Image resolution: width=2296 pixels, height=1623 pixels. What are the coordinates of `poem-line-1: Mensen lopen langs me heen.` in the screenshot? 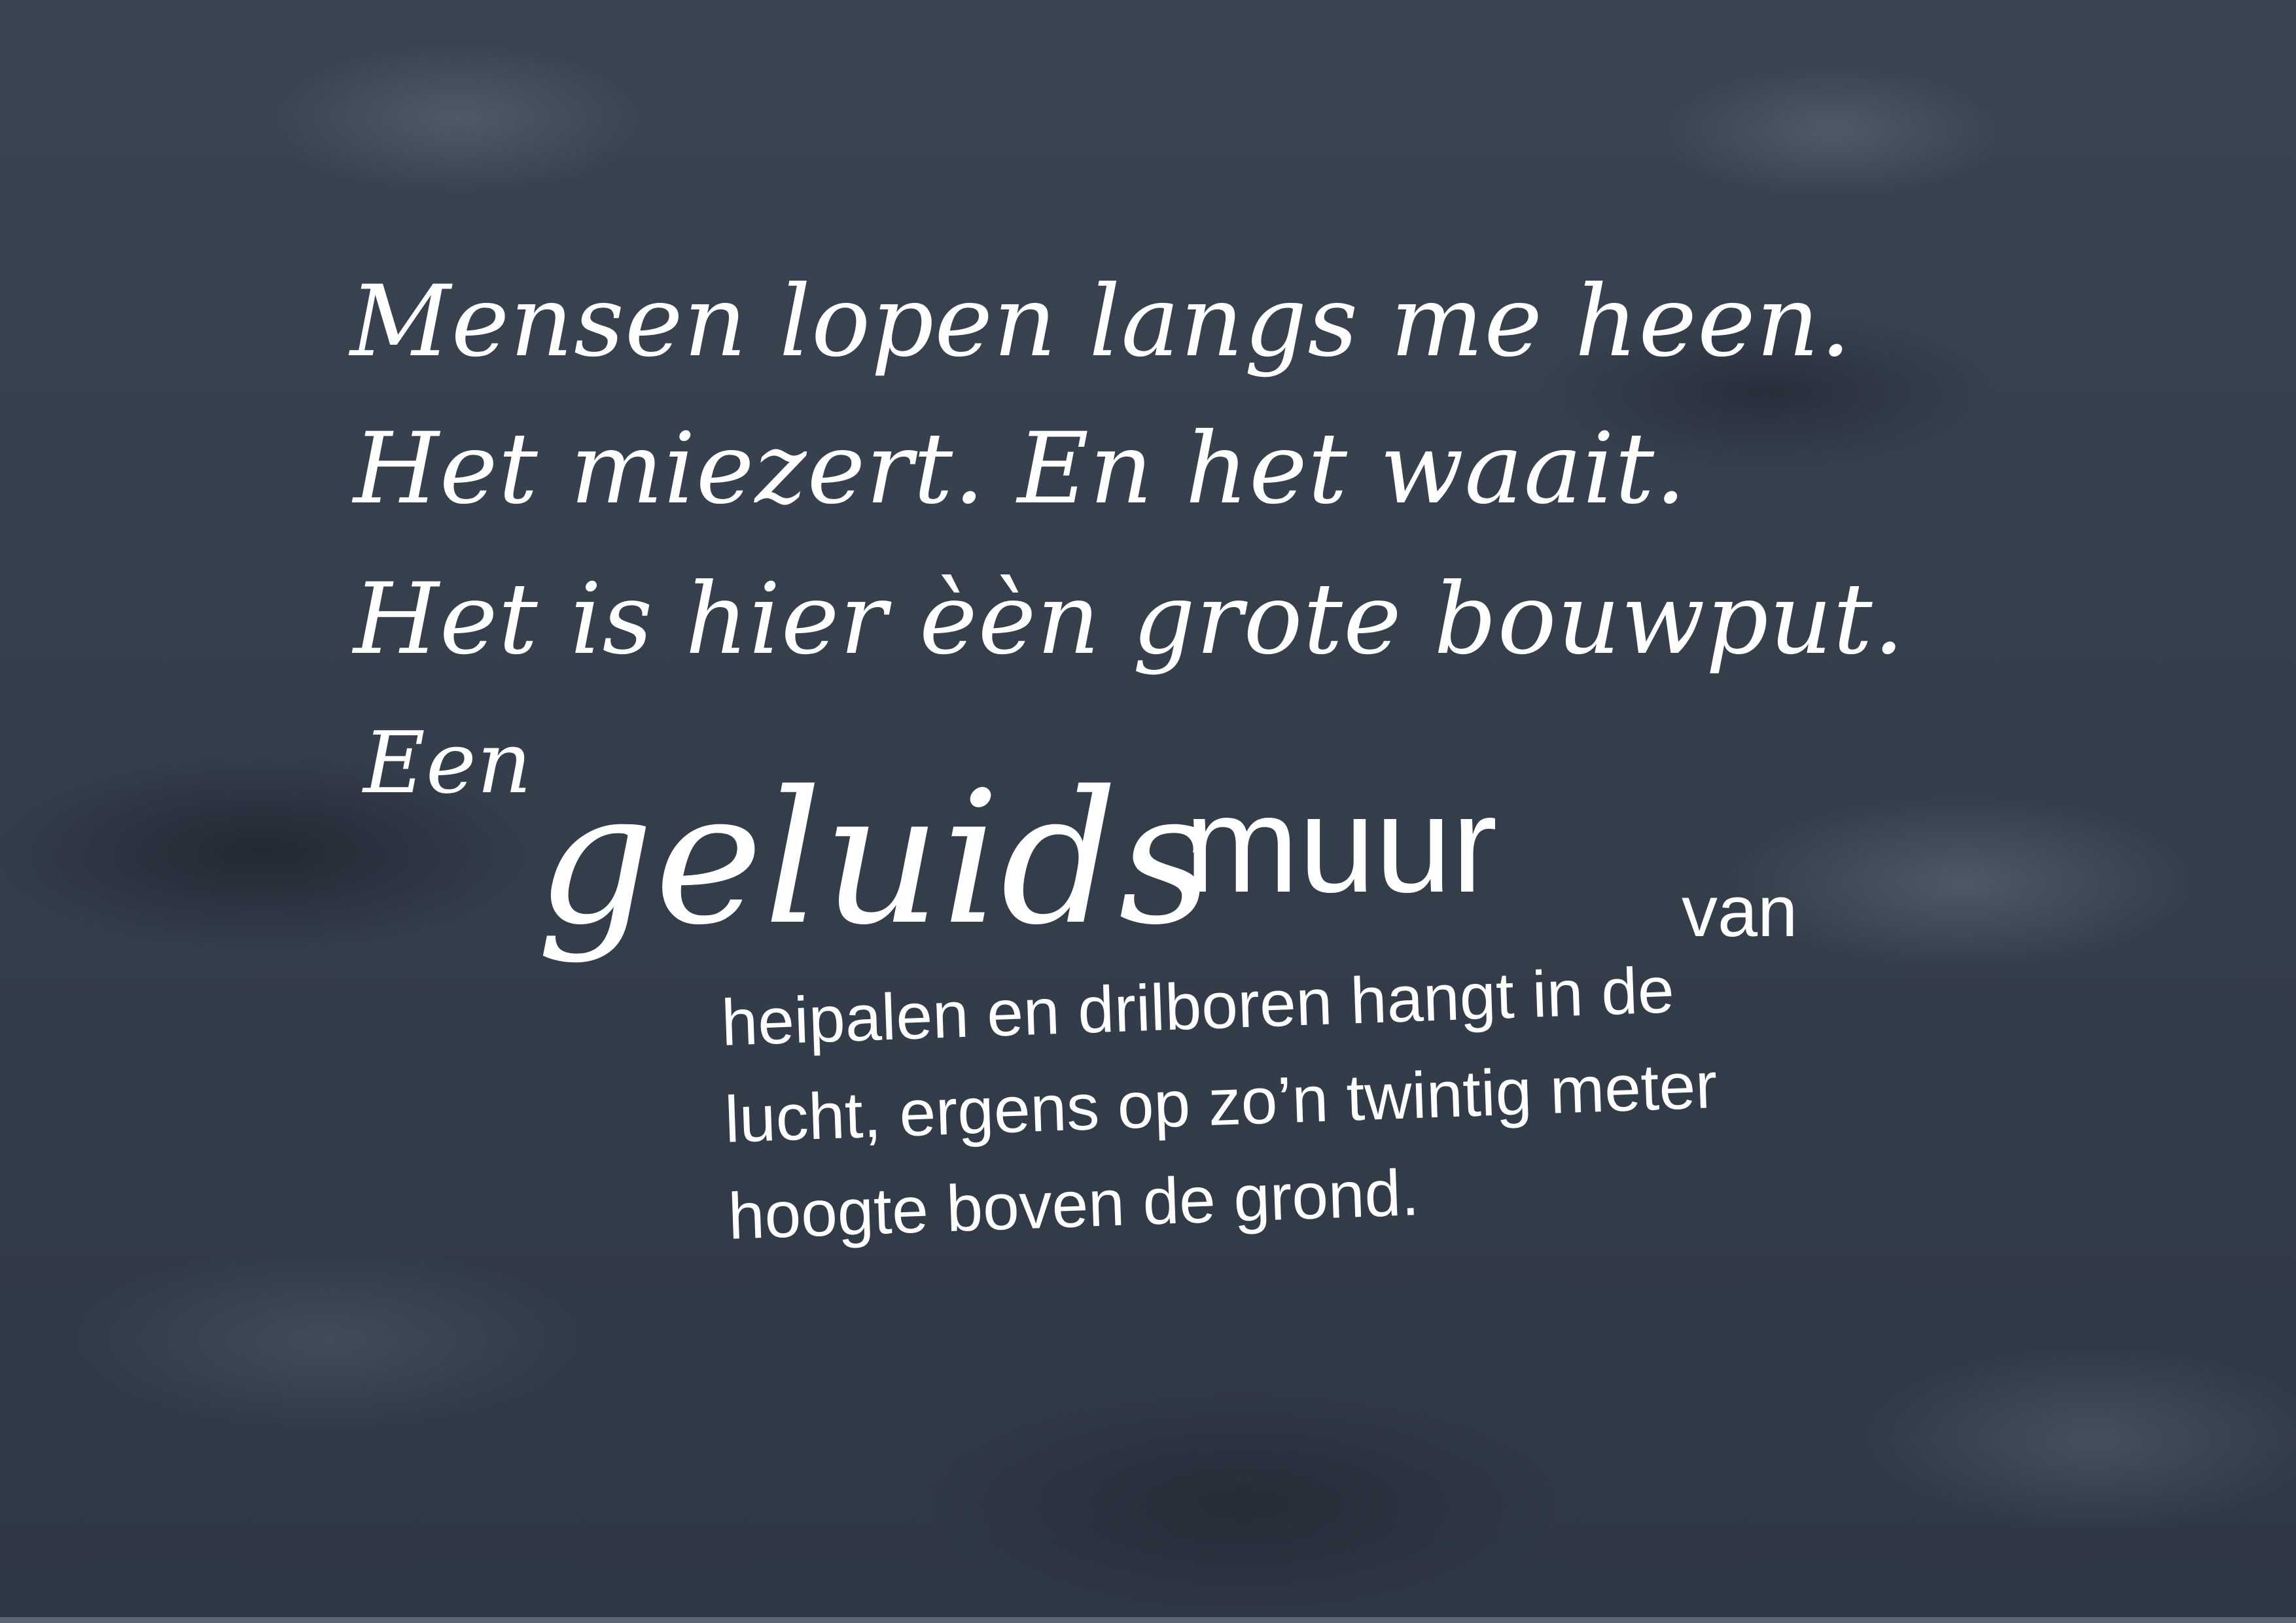 It's located at (1101, 322).